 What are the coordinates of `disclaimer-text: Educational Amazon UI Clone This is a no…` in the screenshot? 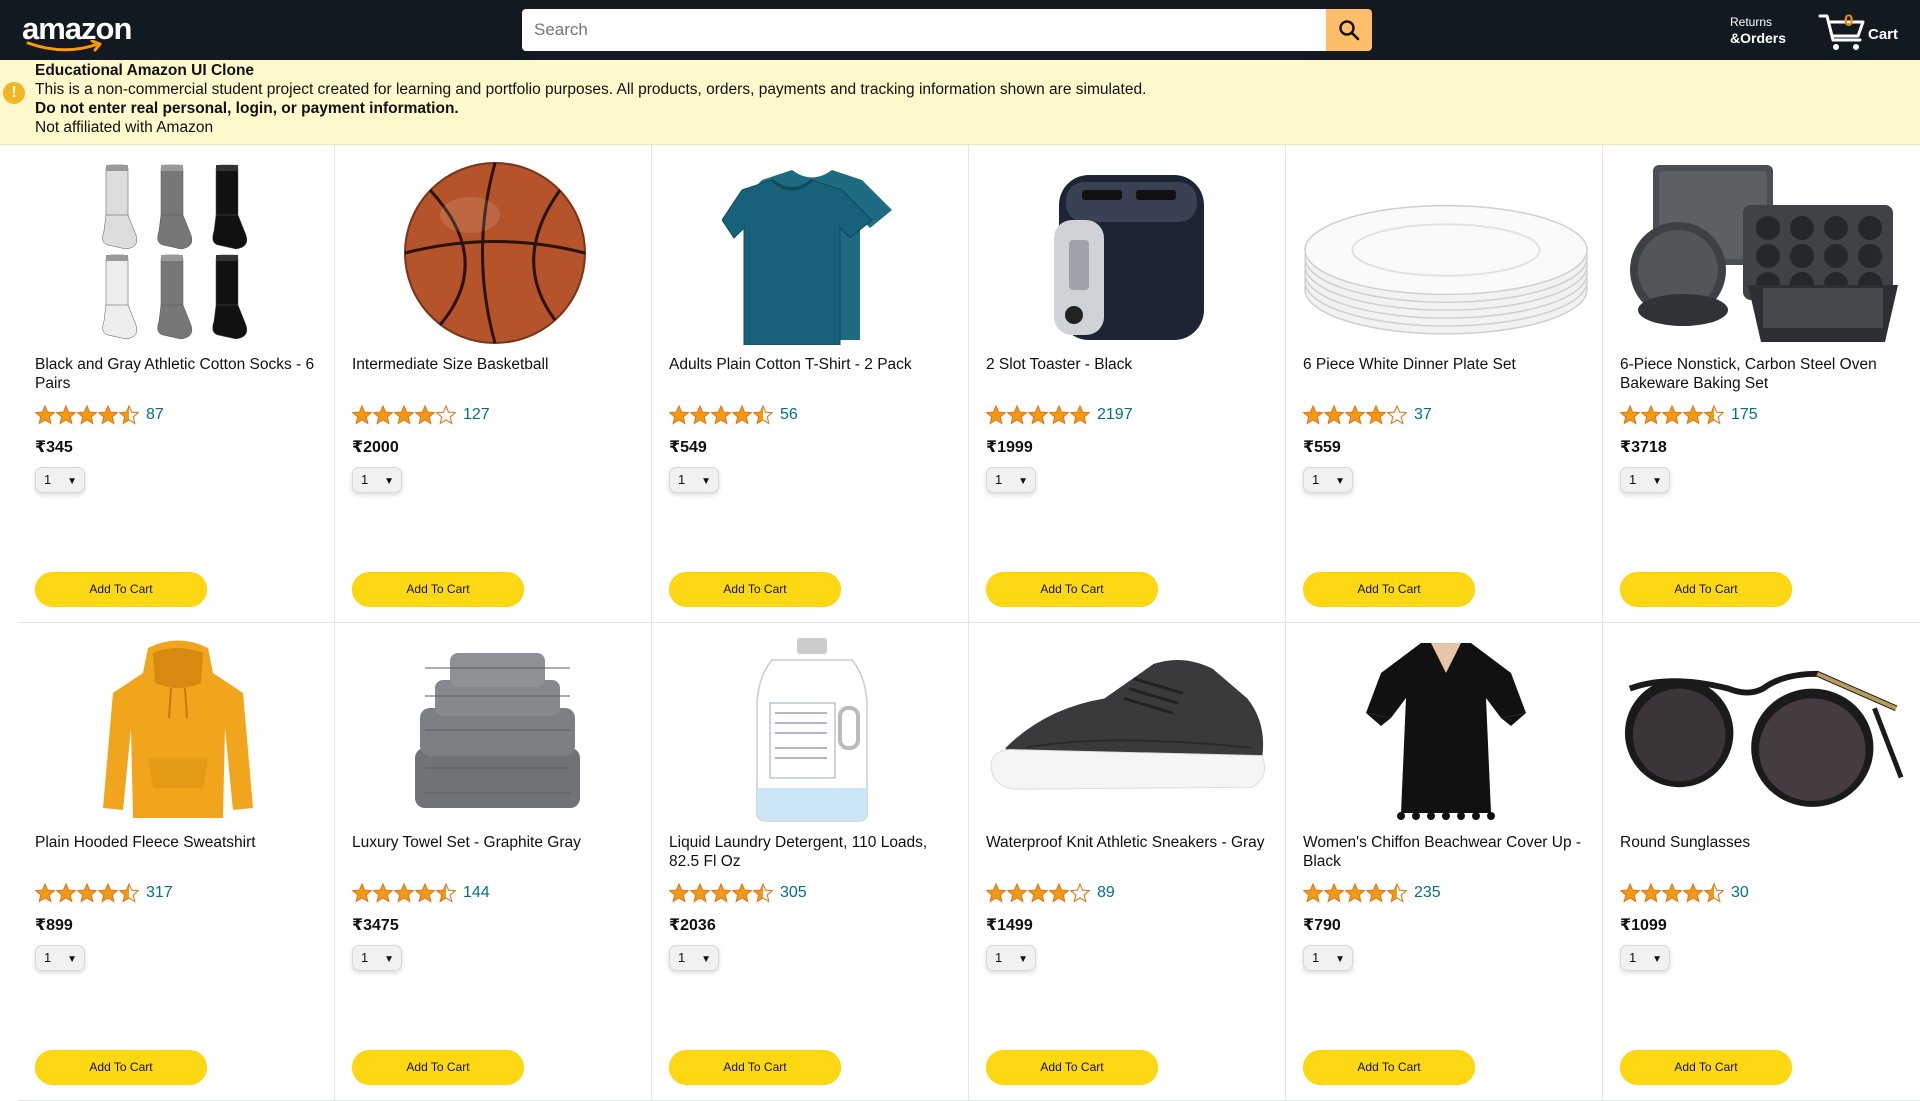 It's located at (590, 98).